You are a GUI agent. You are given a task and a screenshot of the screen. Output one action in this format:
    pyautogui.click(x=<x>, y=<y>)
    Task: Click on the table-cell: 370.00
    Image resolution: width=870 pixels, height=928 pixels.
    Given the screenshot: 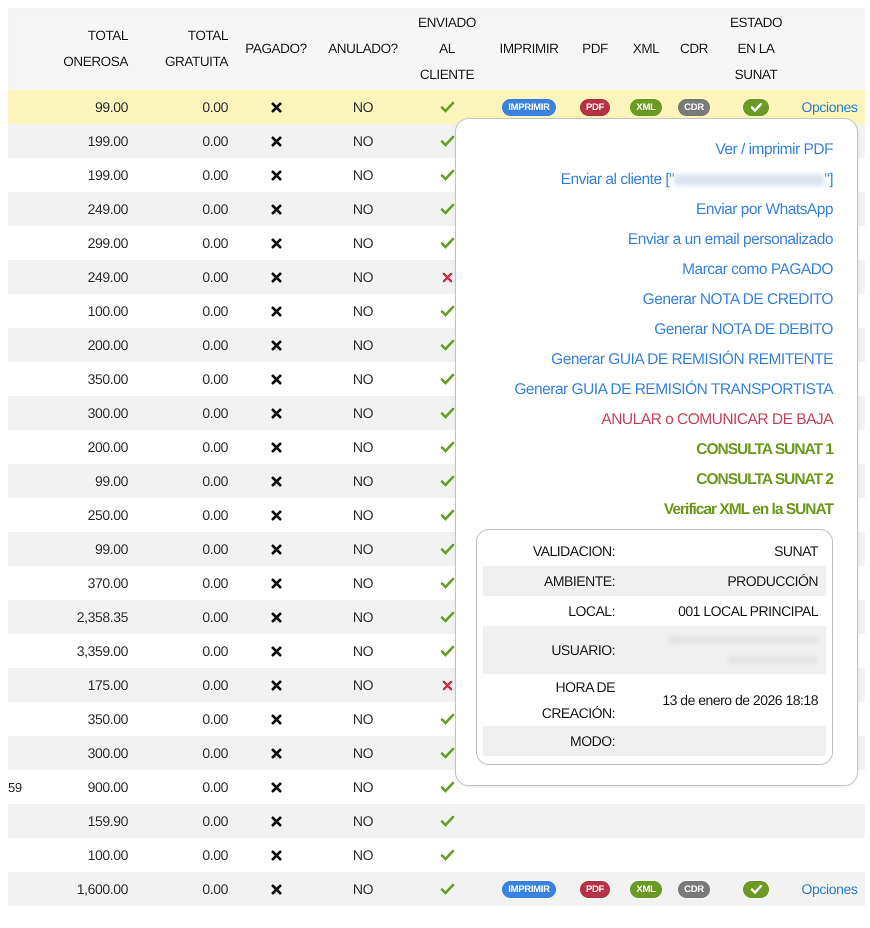 What is the action you would take?
    pyautogui.click(x=108, y=583)
    